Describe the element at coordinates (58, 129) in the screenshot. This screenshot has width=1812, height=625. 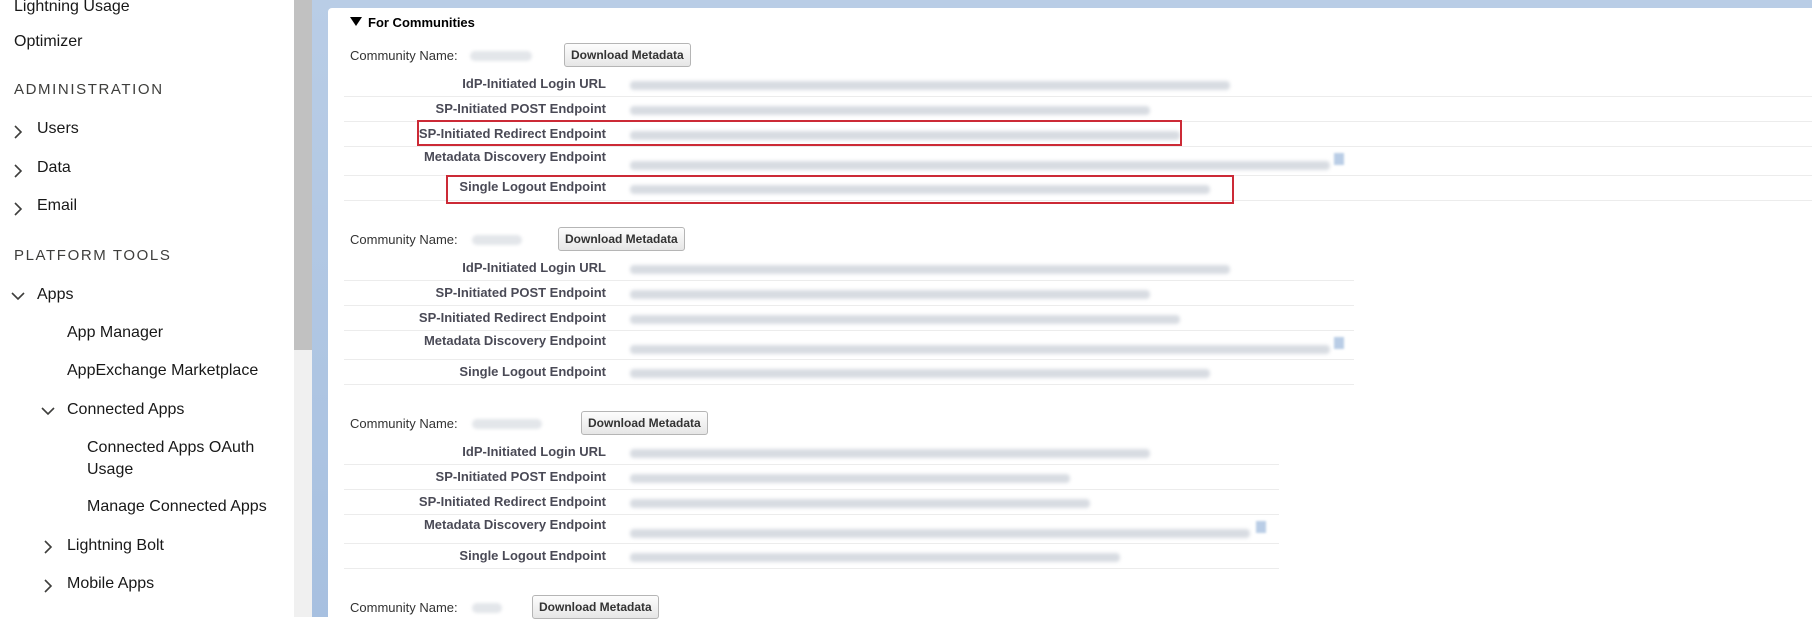
I see `nav-item-users: Users` at that location.